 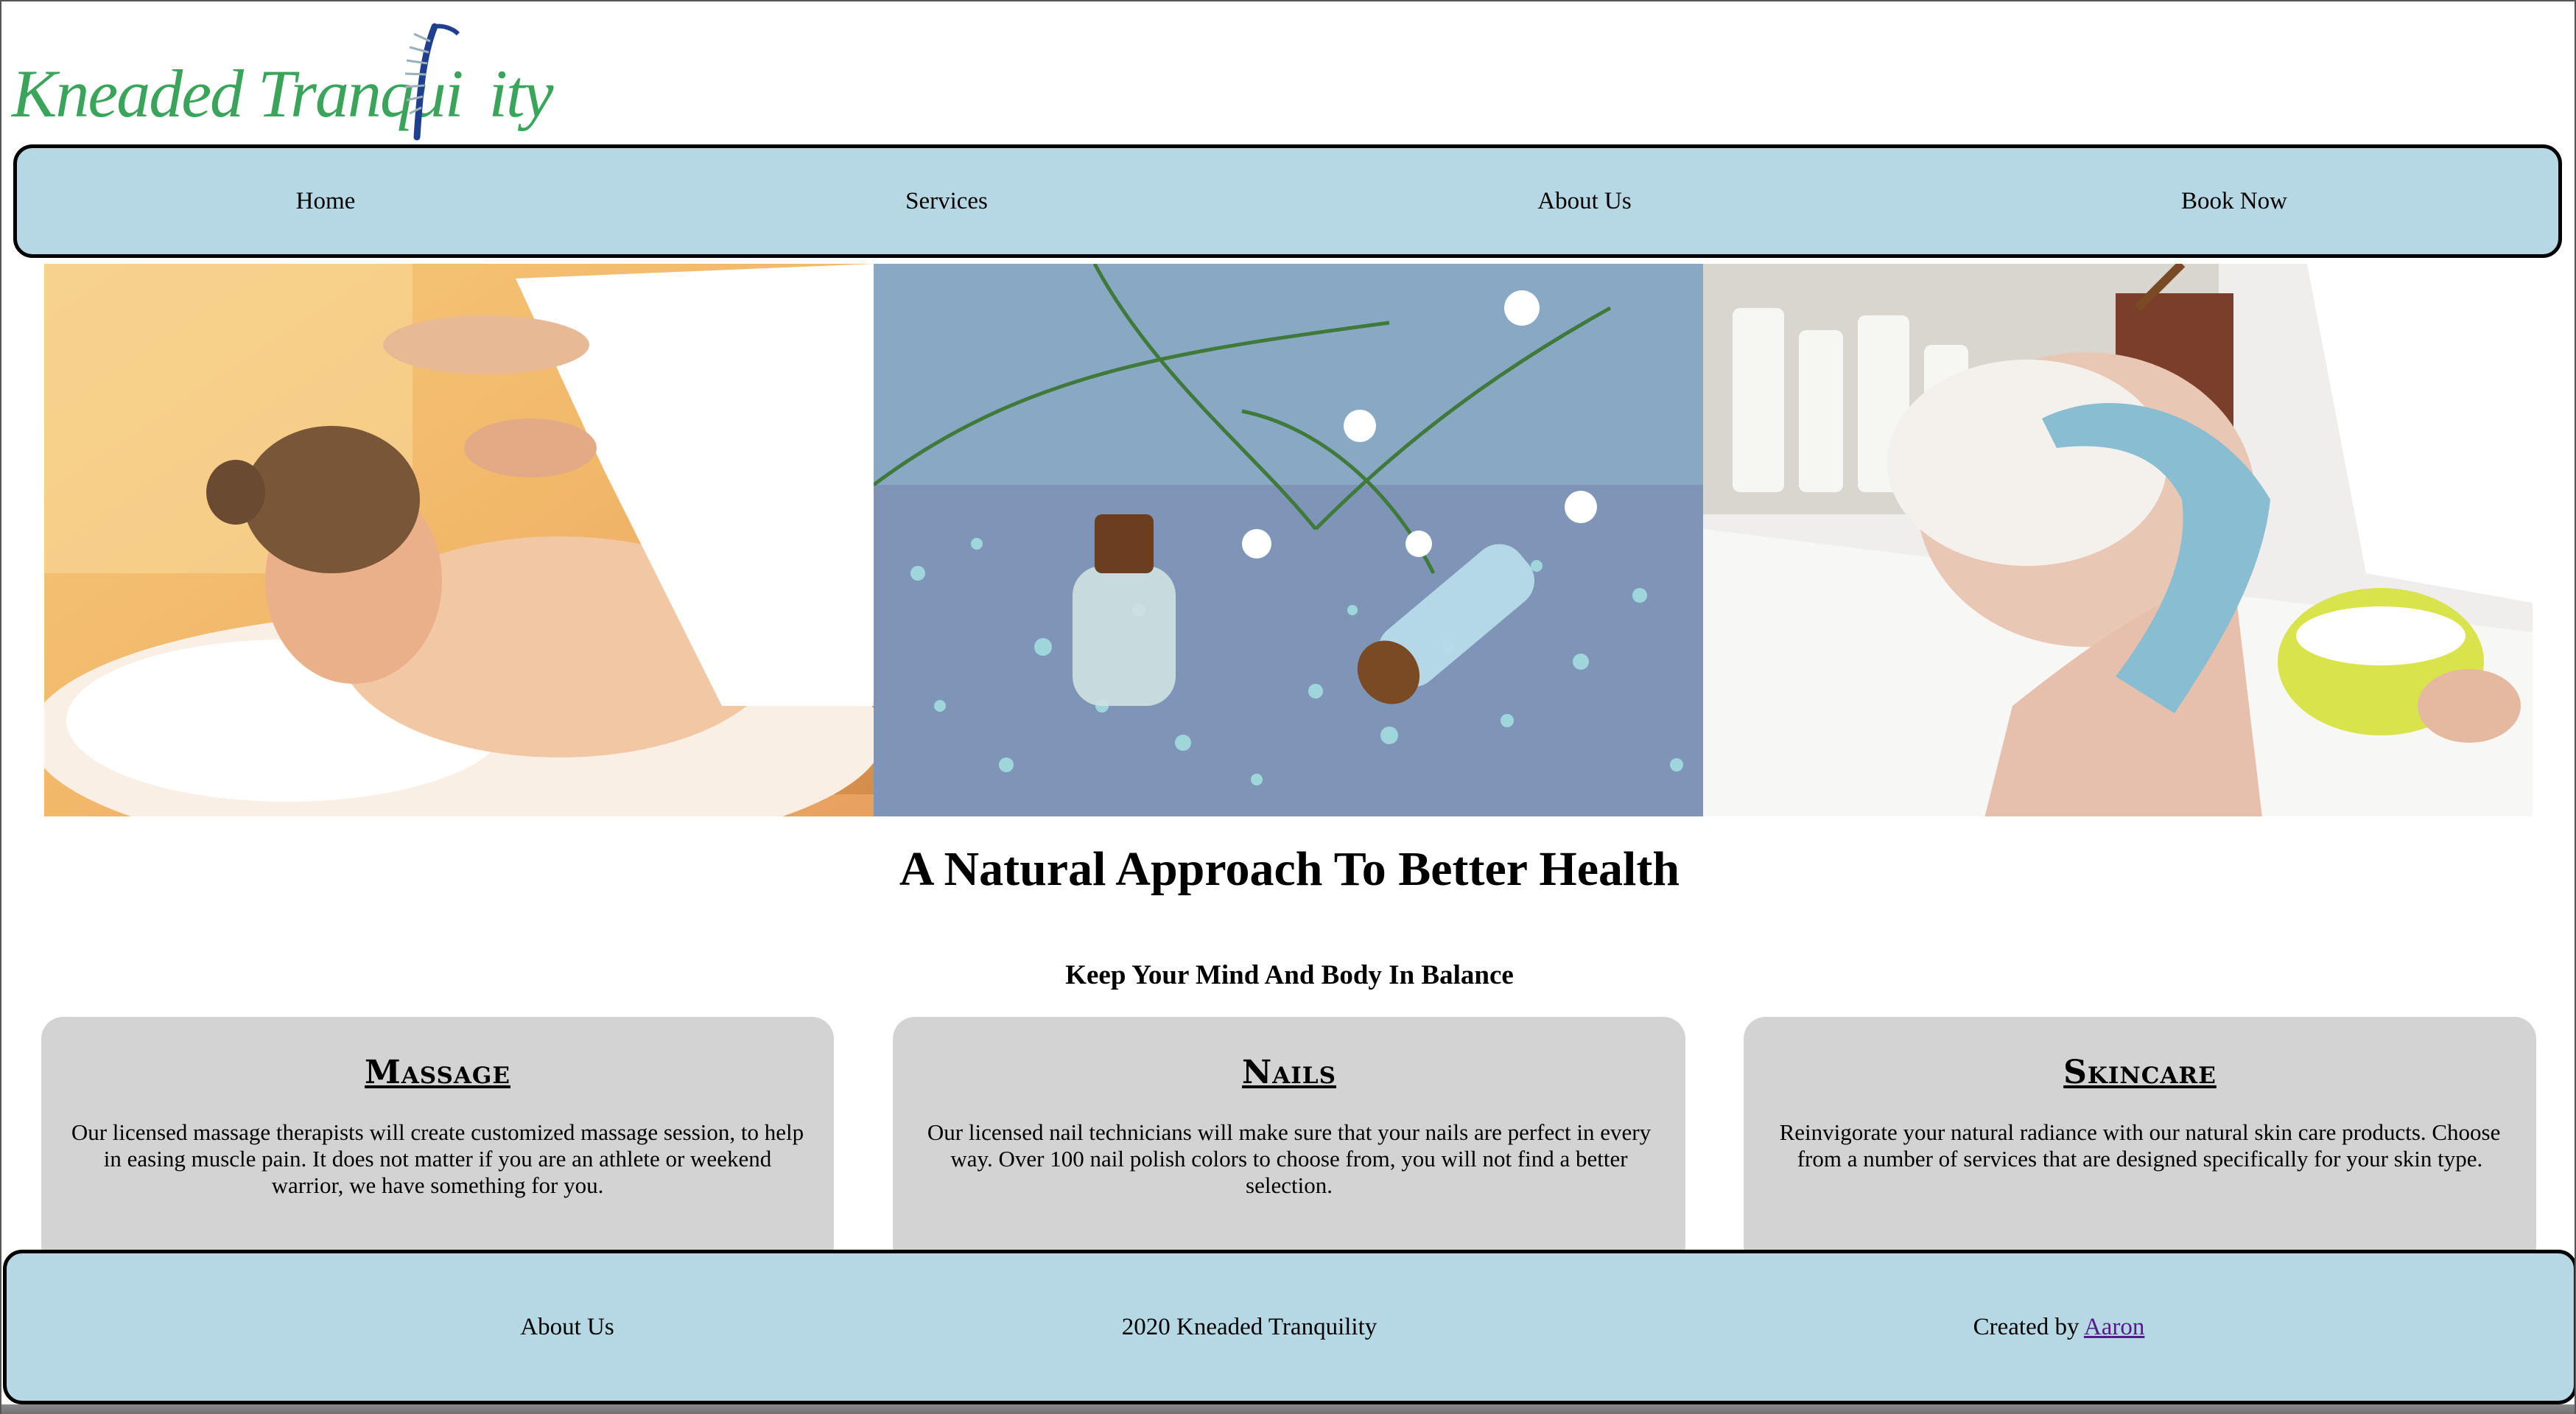 I want to click on card-title: Nails, so click(x=1289, y=1072).